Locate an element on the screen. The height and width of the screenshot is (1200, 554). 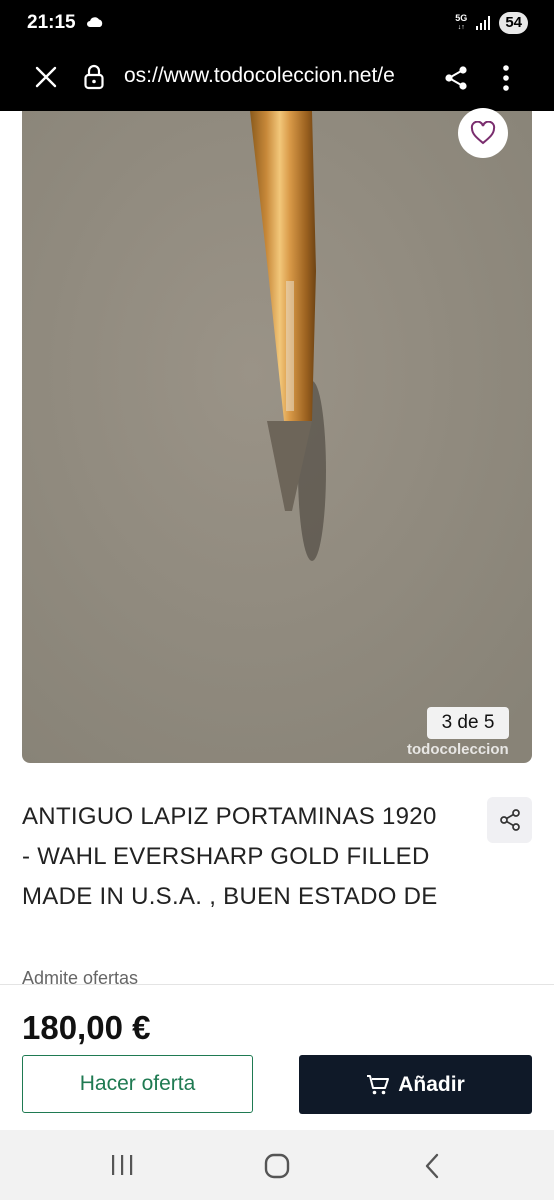
data-arrows-icon: ↓↑ is located at coordinates (461, 27).